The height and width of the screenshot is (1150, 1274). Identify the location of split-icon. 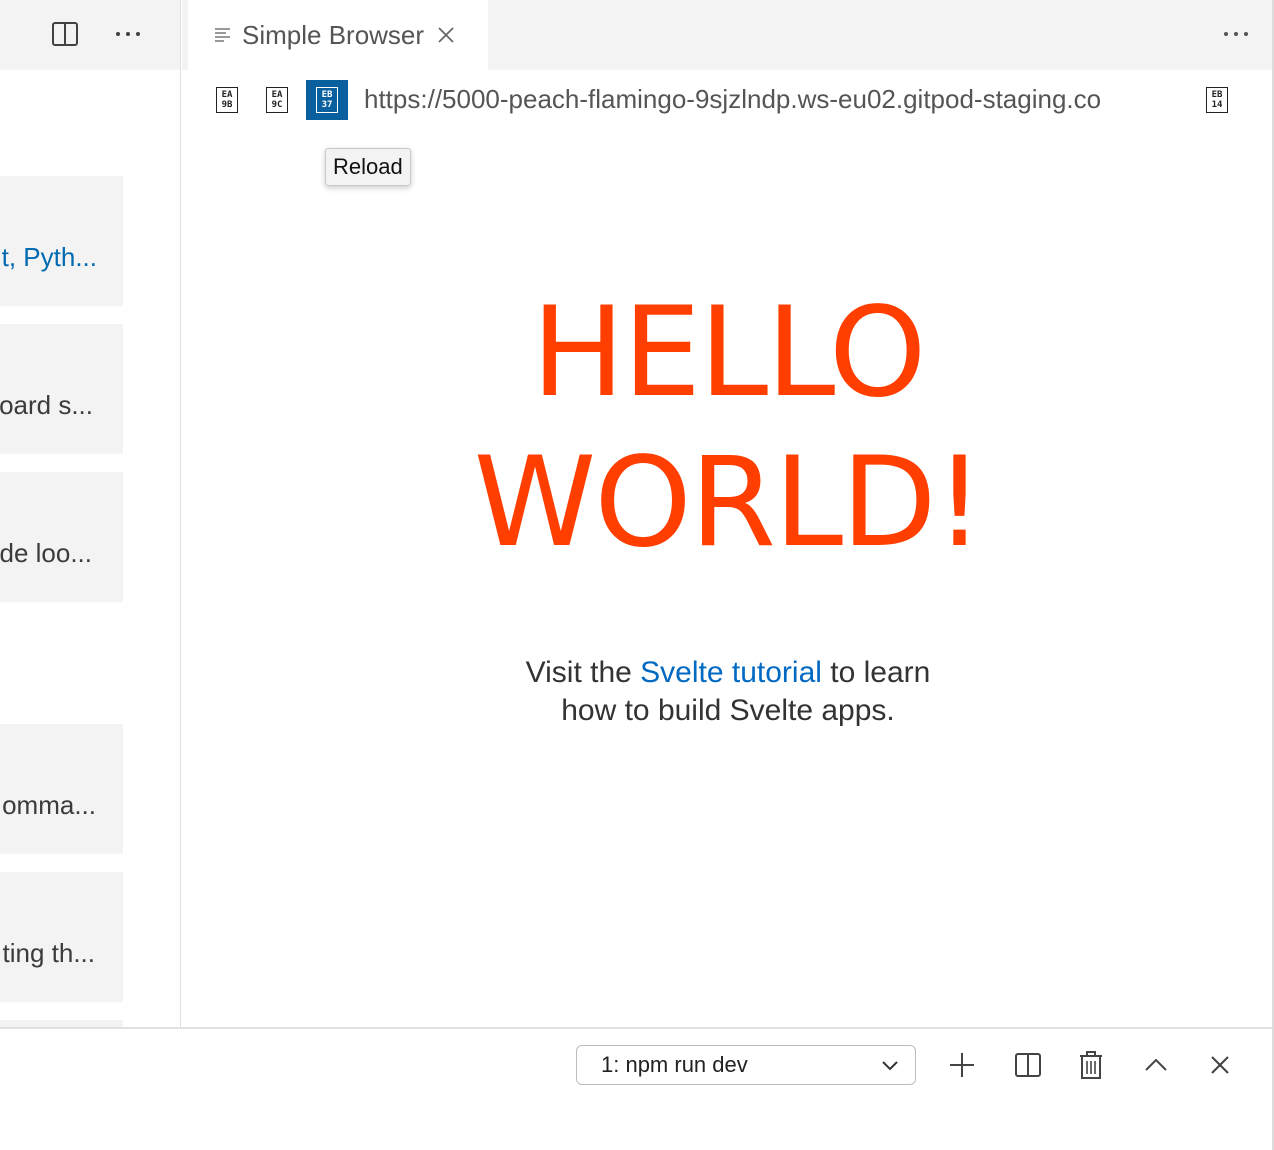
(1028, 1065).